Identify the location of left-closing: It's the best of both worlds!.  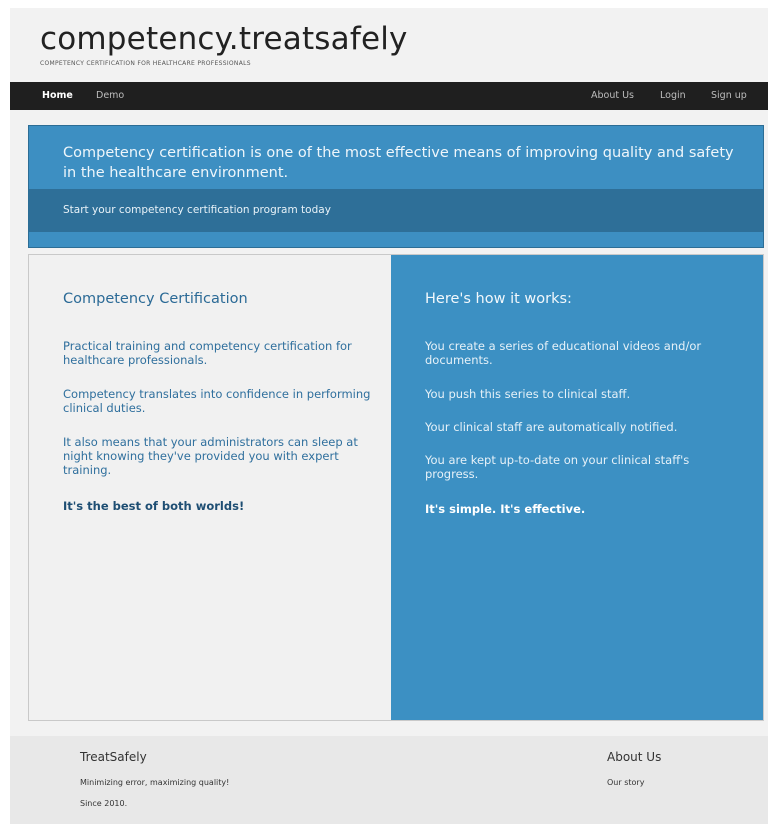
(154, 506).